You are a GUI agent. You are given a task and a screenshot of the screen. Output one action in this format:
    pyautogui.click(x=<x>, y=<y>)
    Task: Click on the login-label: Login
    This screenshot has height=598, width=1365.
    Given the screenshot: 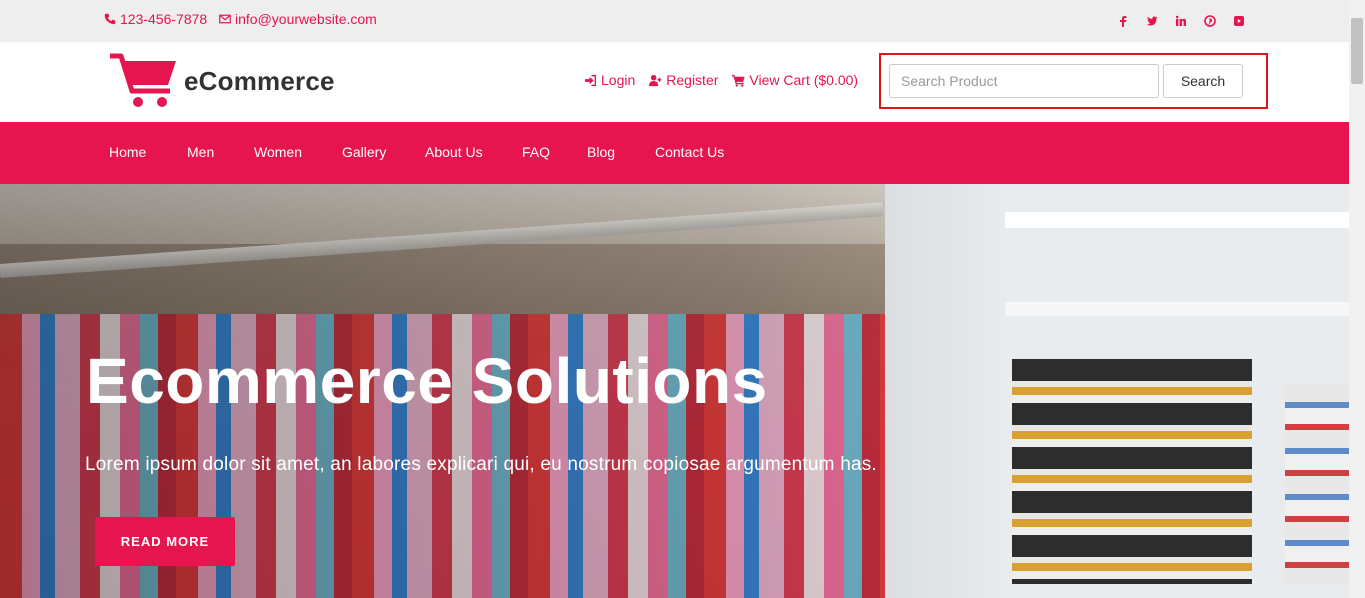 What is the action you would take?
    pyautogui.click(x=618, y=80)
    